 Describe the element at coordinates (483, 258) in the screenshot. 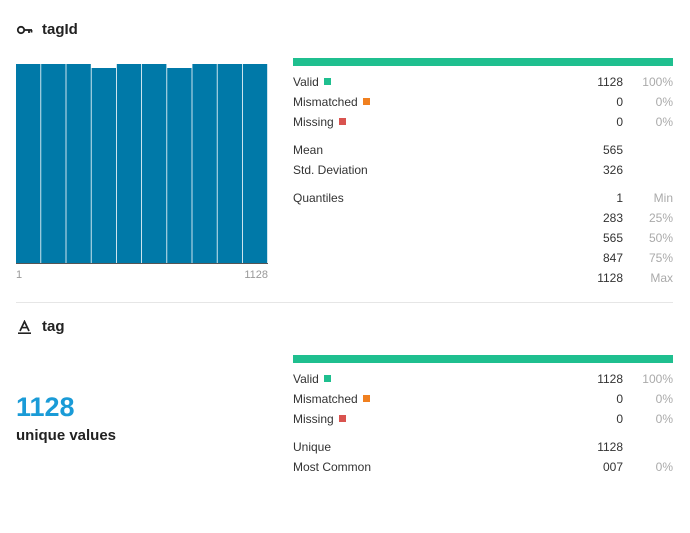

I see `quantile-row: 847 75%` at that location.